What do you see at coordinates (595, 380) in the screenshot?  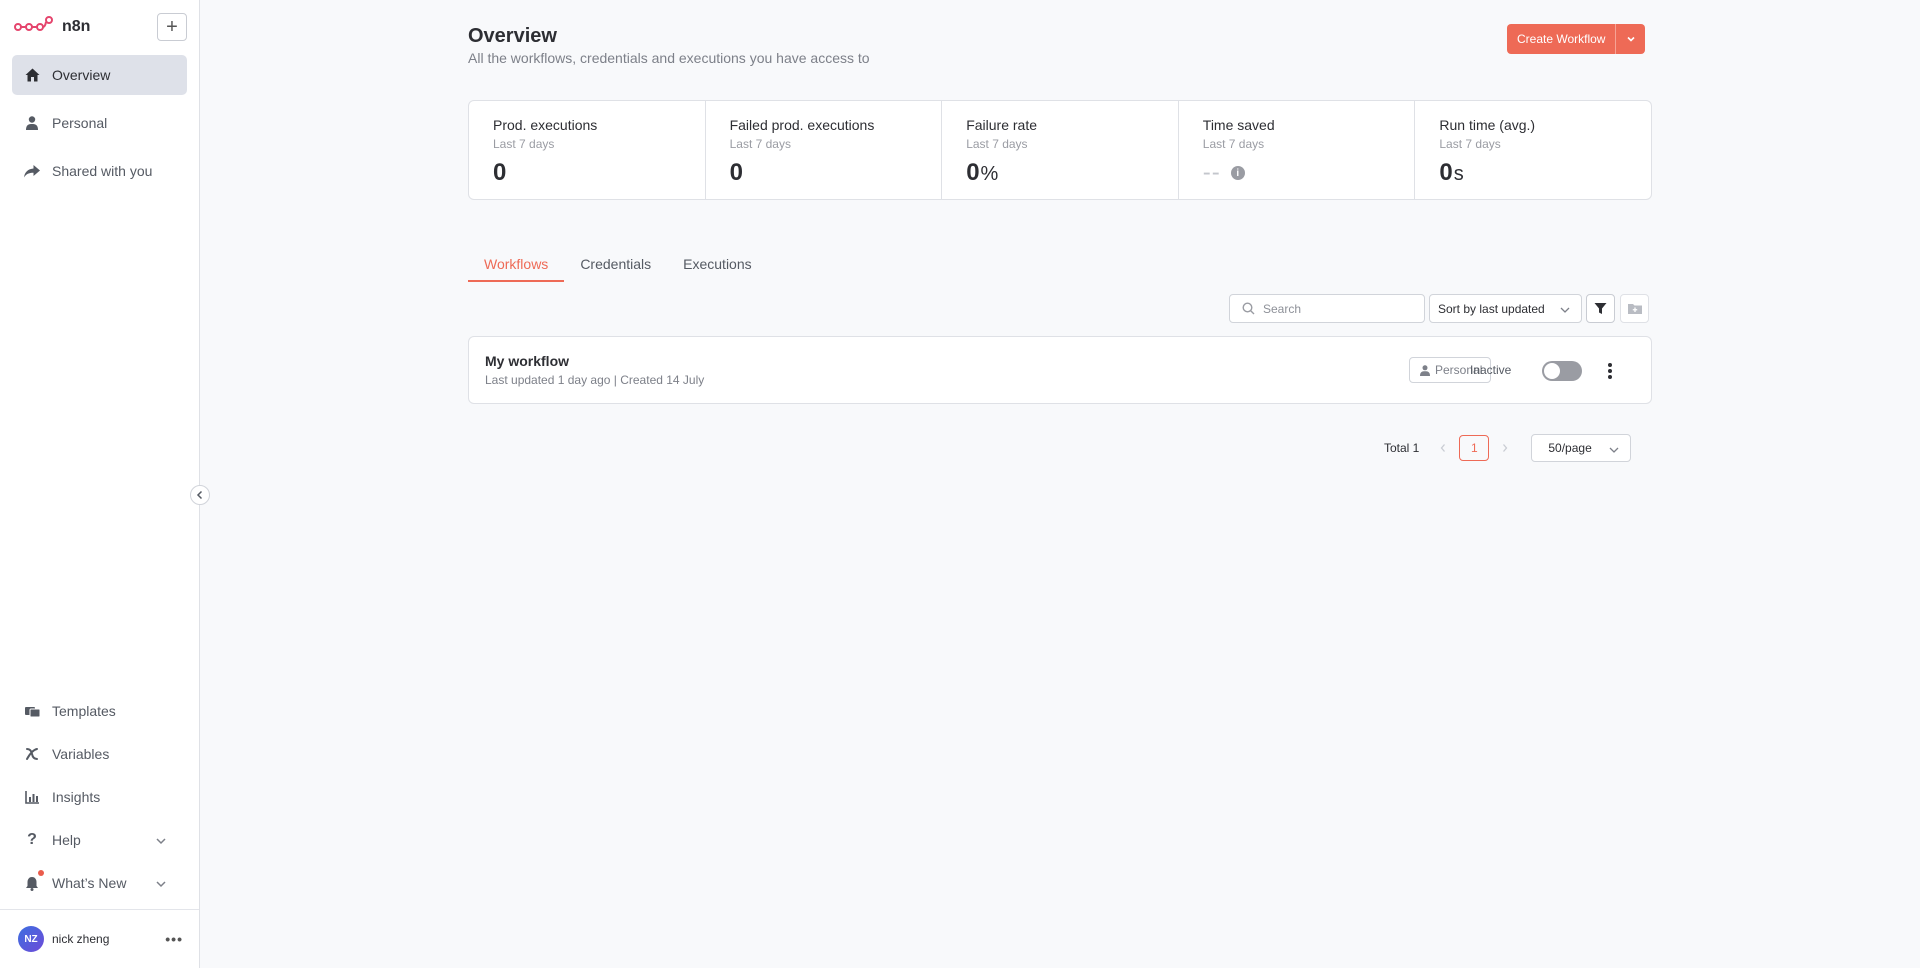 I see `workflow-meta: Last updated 1 day ago | Created 14 July` at bounding box center [595, 380].